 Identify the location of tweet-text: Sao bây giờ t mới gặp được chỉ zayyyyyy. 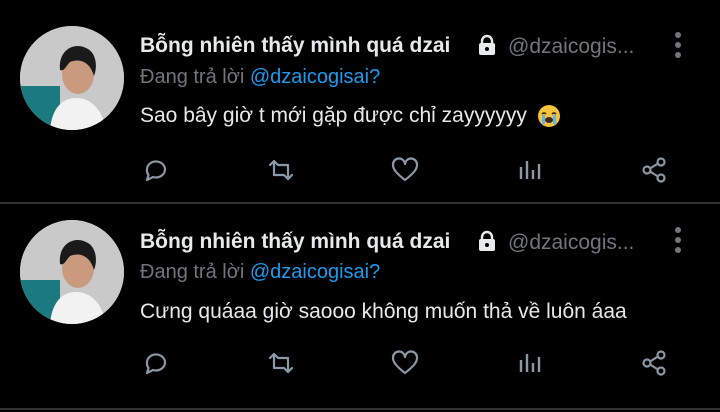
(350, 116).